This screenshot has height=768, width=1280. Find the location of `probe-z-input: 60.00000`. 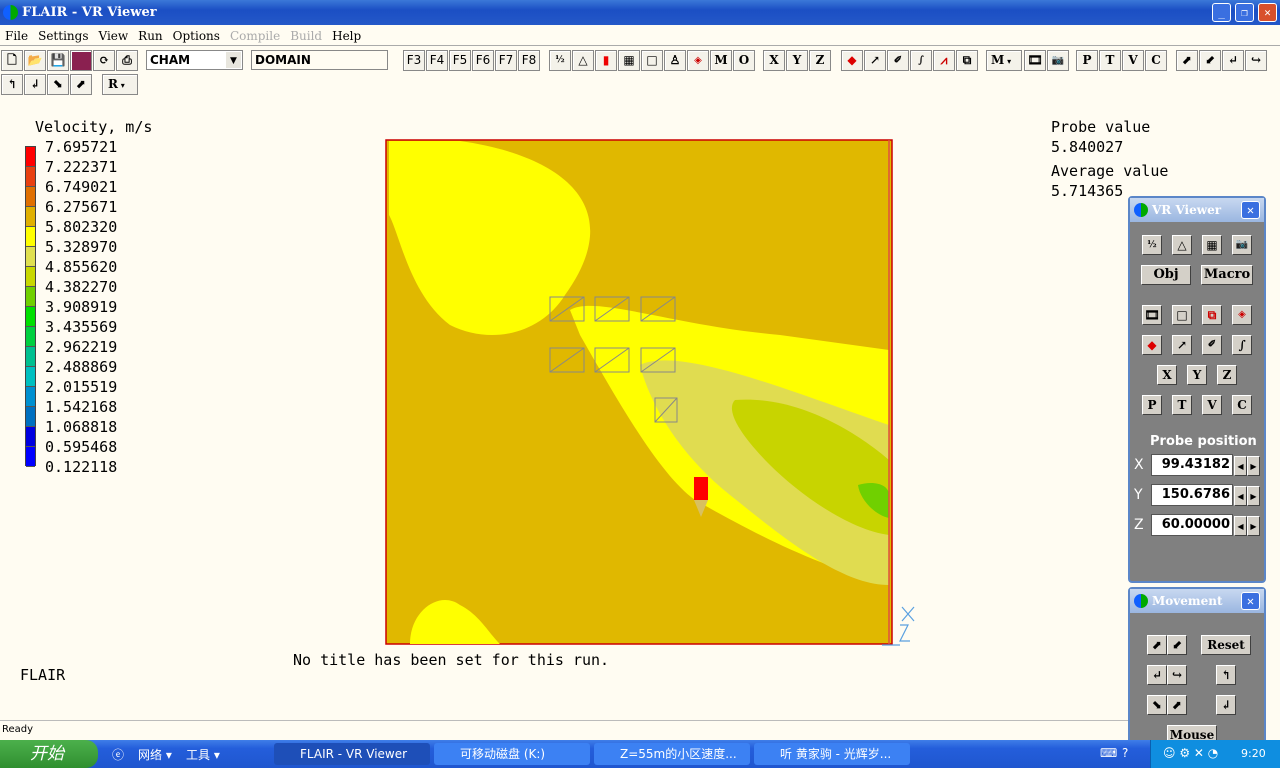

probe-z-input: 60.00000 is located at coordinates (1192, 525).